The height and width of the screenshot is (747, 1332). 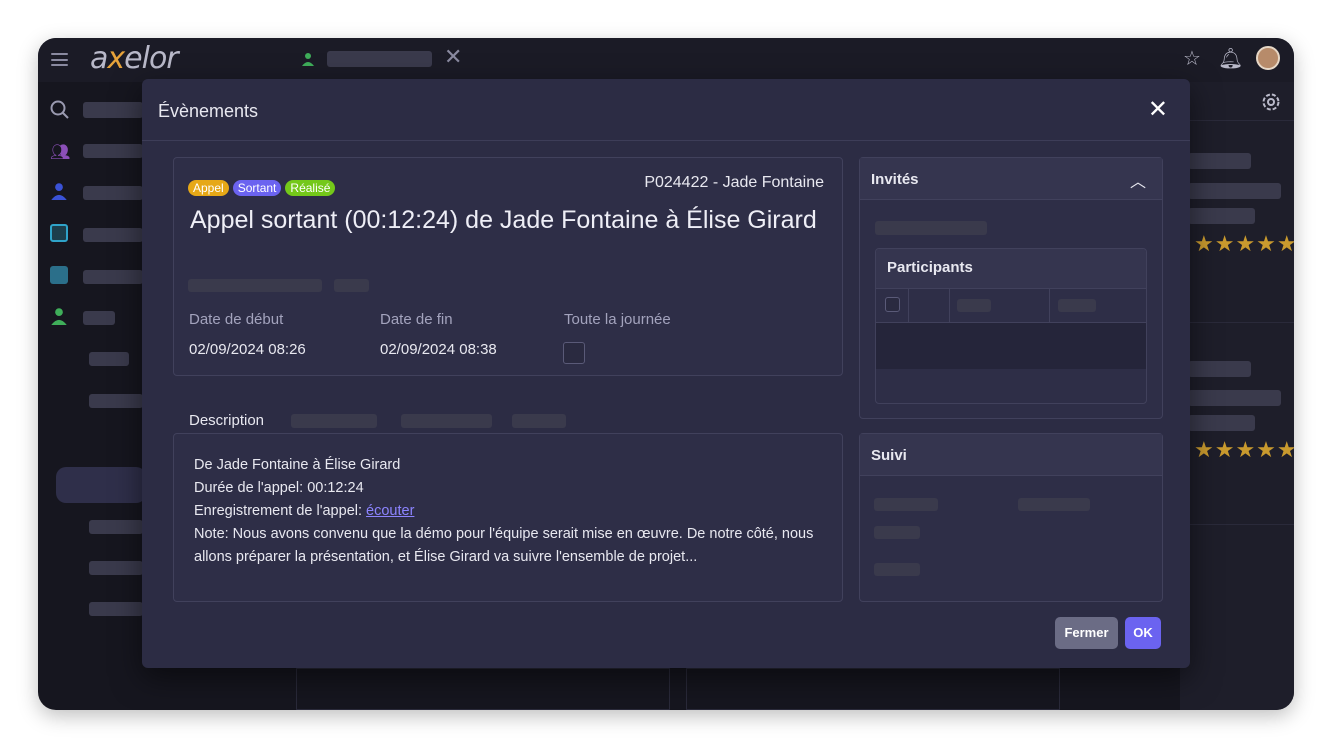 What do you see at coordinates (1268, 58) in the screenshot?
I see `avatar` at bounding box center [1268, 58].